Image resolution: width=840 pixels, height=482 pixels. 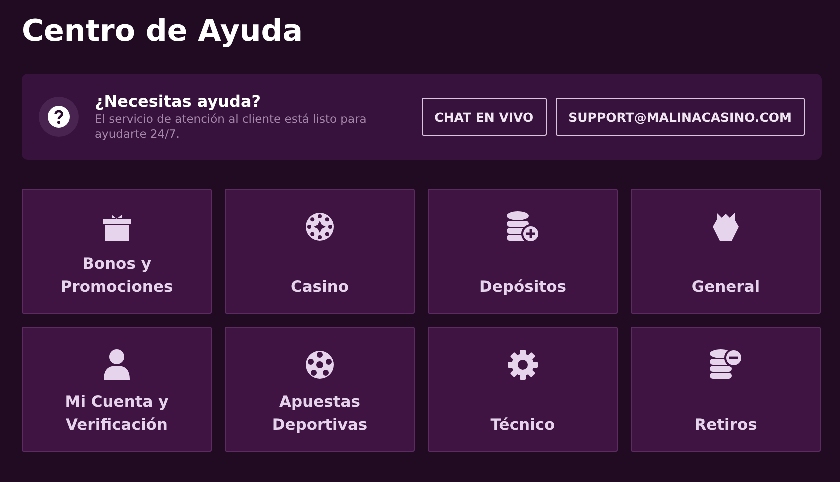 I want to click on category-card: Bonos y Promociones, so click(x=117, y=251).